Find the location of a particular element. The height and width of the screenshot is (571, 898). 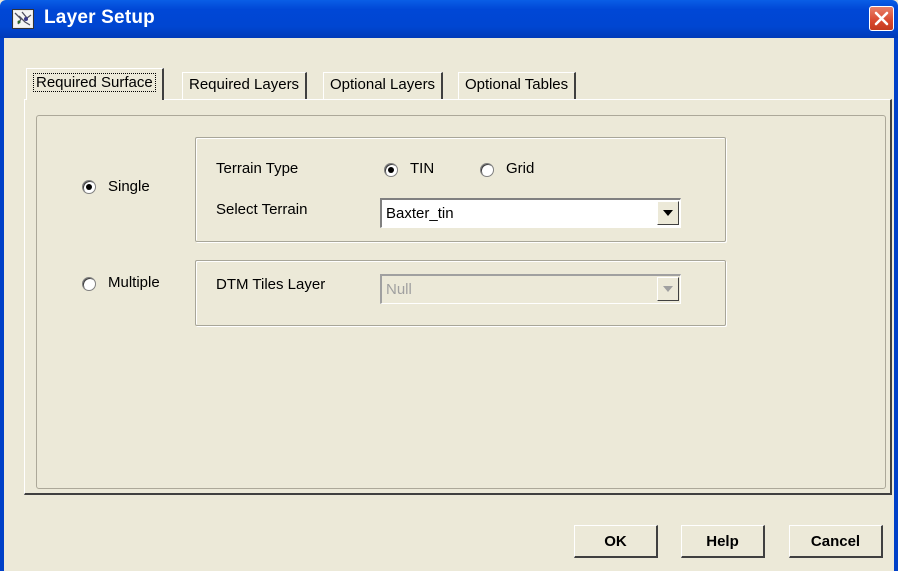

layer-setup-icon is located at coordinates (23, 19).